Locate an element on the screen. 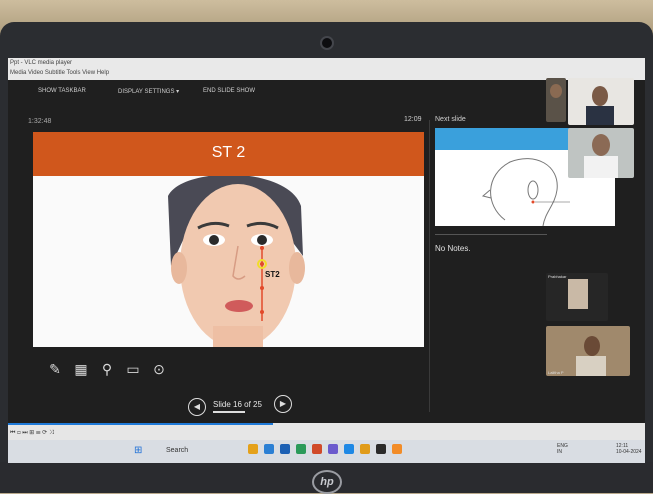  presentation-timer: 1:32:48 is located at coordinates (40, 121).